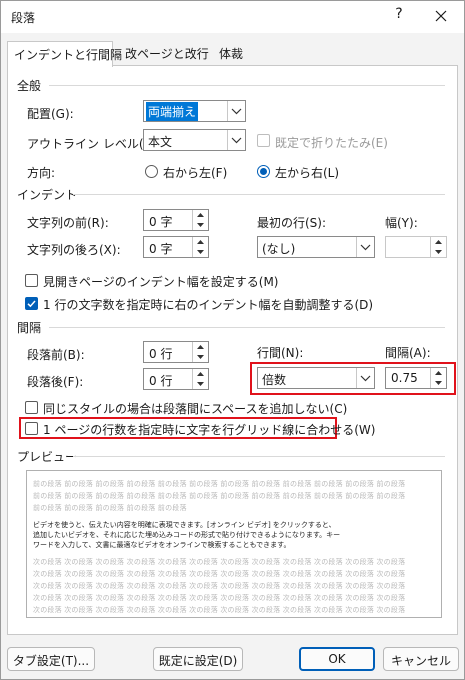 Image resolution: width=465 pixels, height=680 pixels. Describe the element at coordinates (279, 249) in the screenshot. I see `first-line-value: (なし)` at that location.